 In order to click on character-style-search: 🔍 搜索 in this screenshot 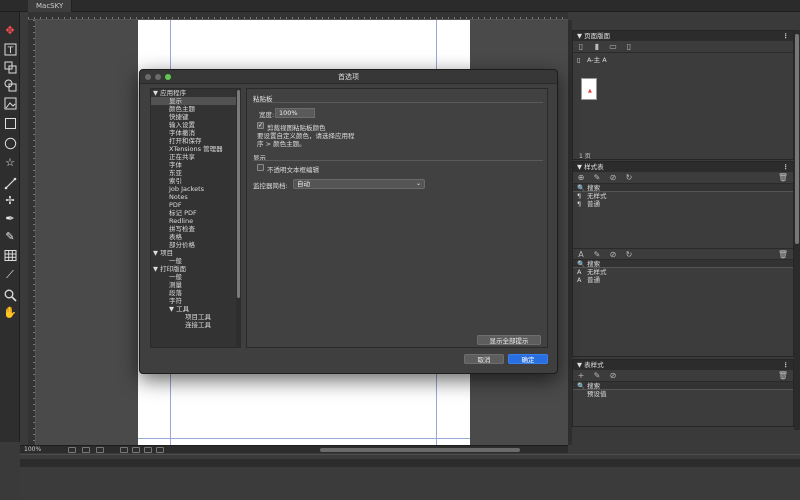, I will do `click(683, 264)`.